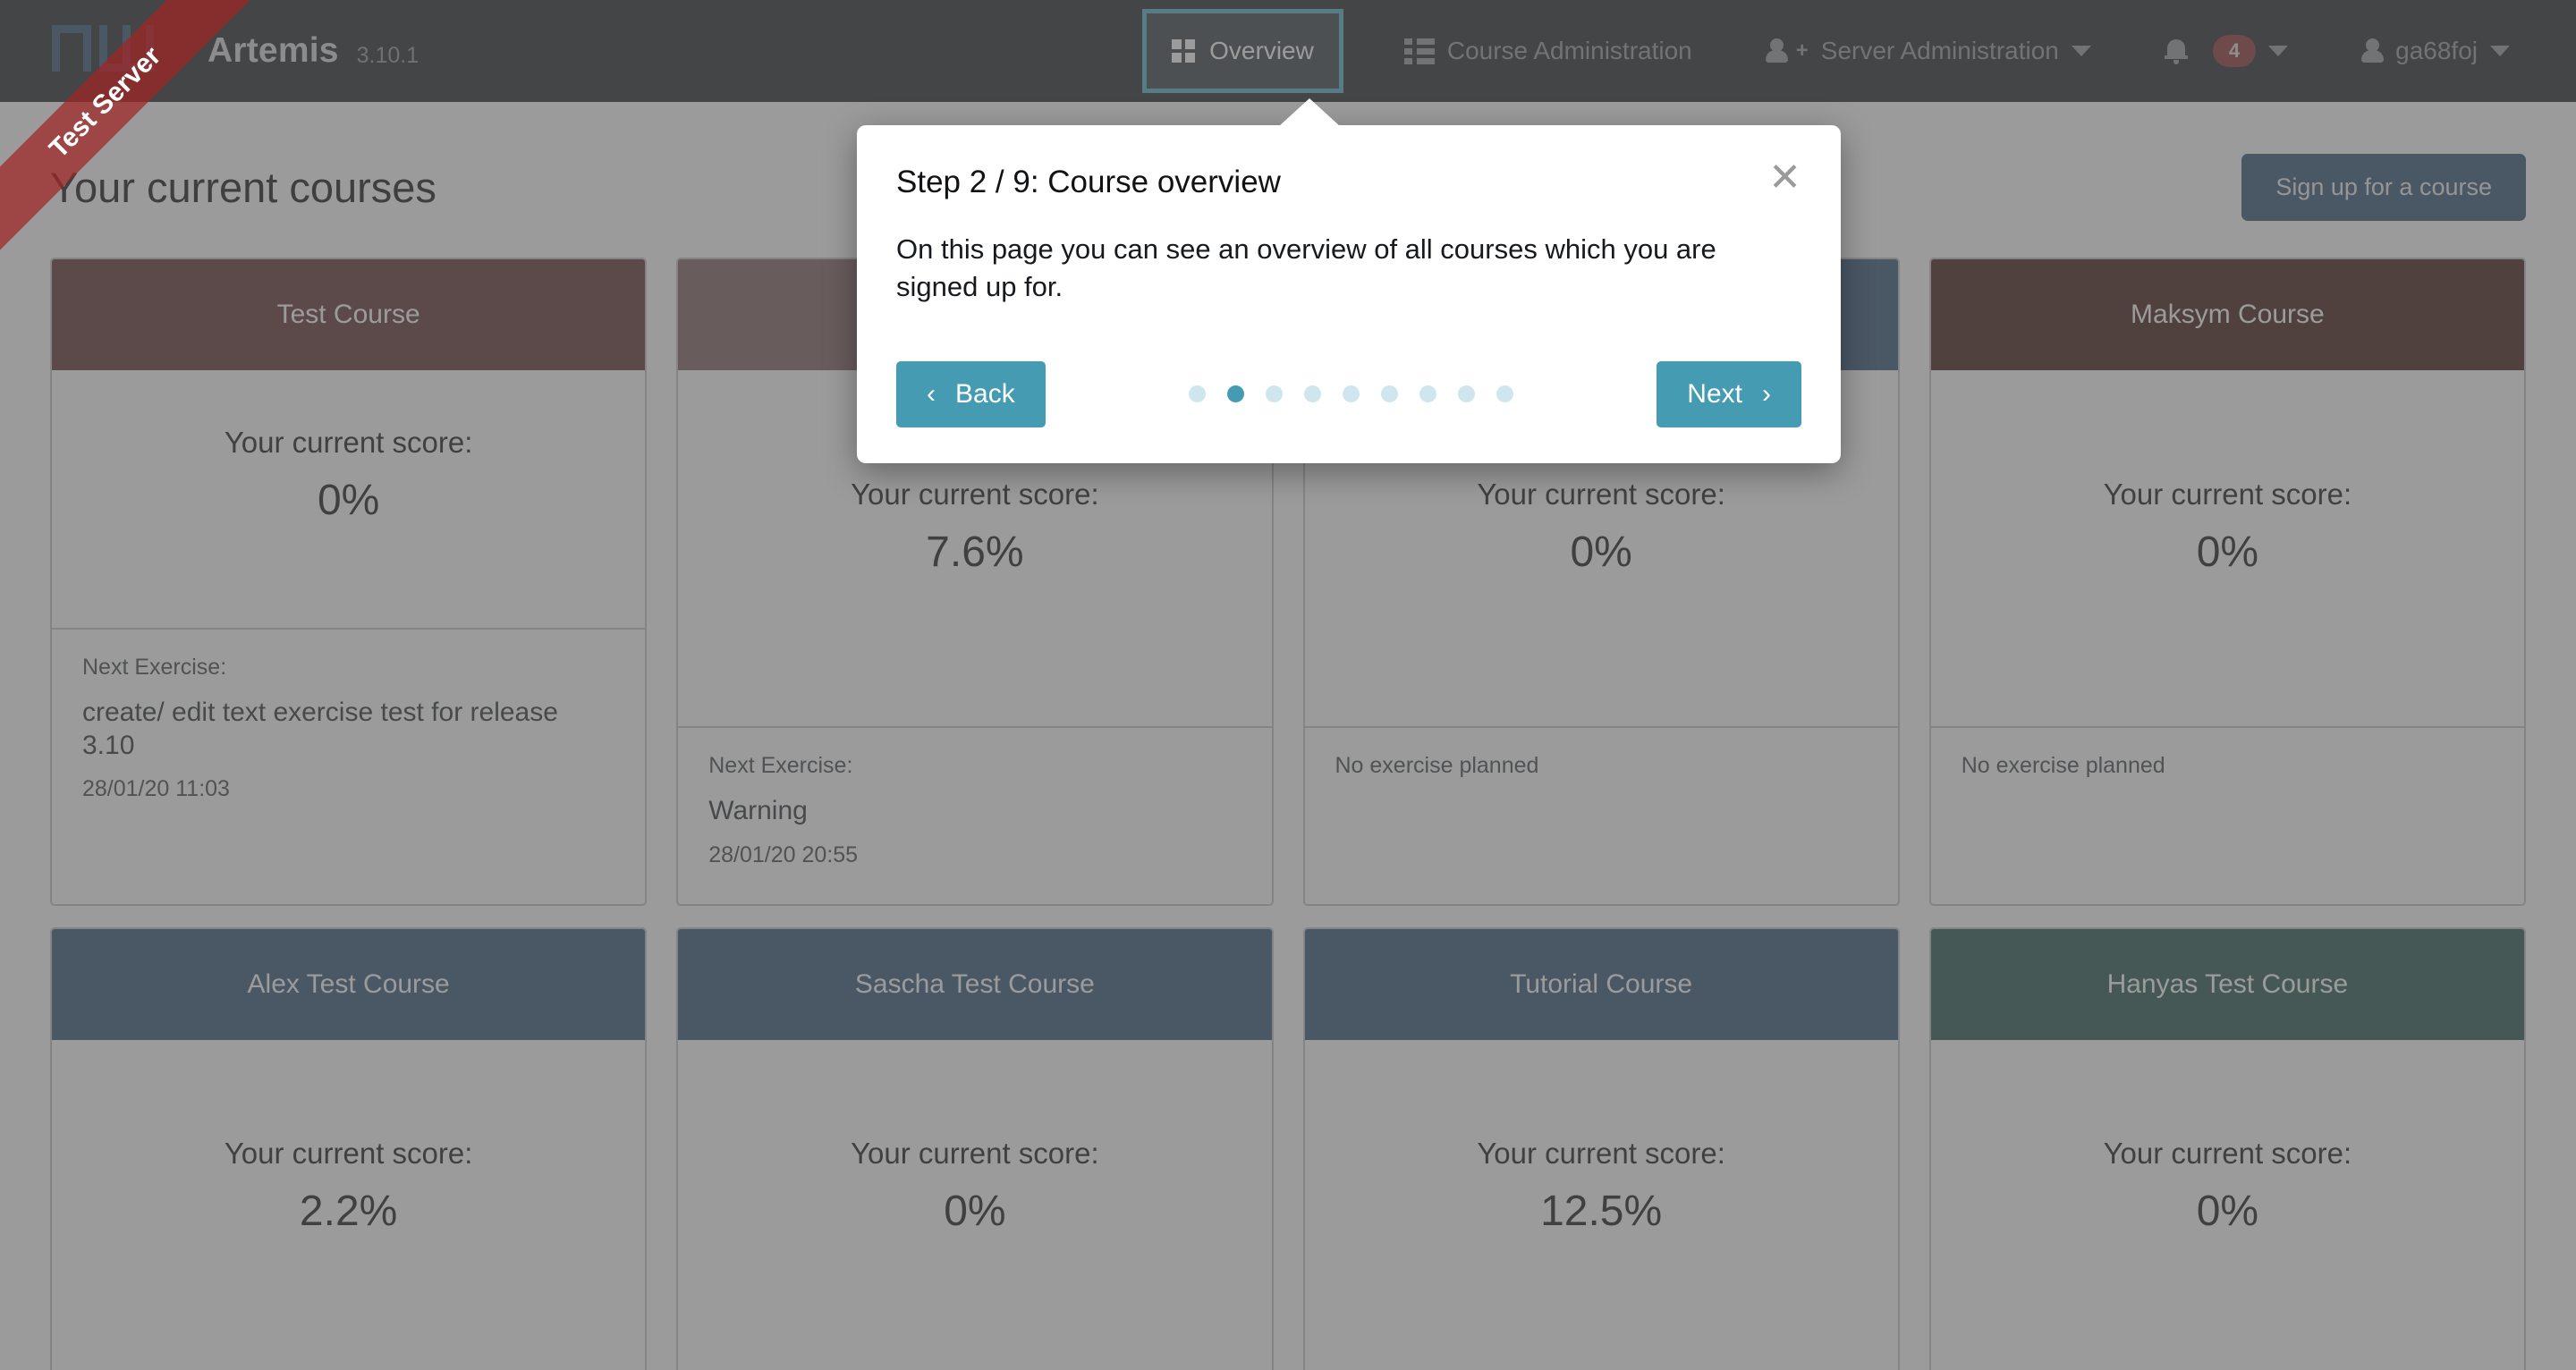 Image resolution: width=2576 pixels, height=1370 pixels. I want to click on tour-next-button: Next ›, so click(1729, 393).